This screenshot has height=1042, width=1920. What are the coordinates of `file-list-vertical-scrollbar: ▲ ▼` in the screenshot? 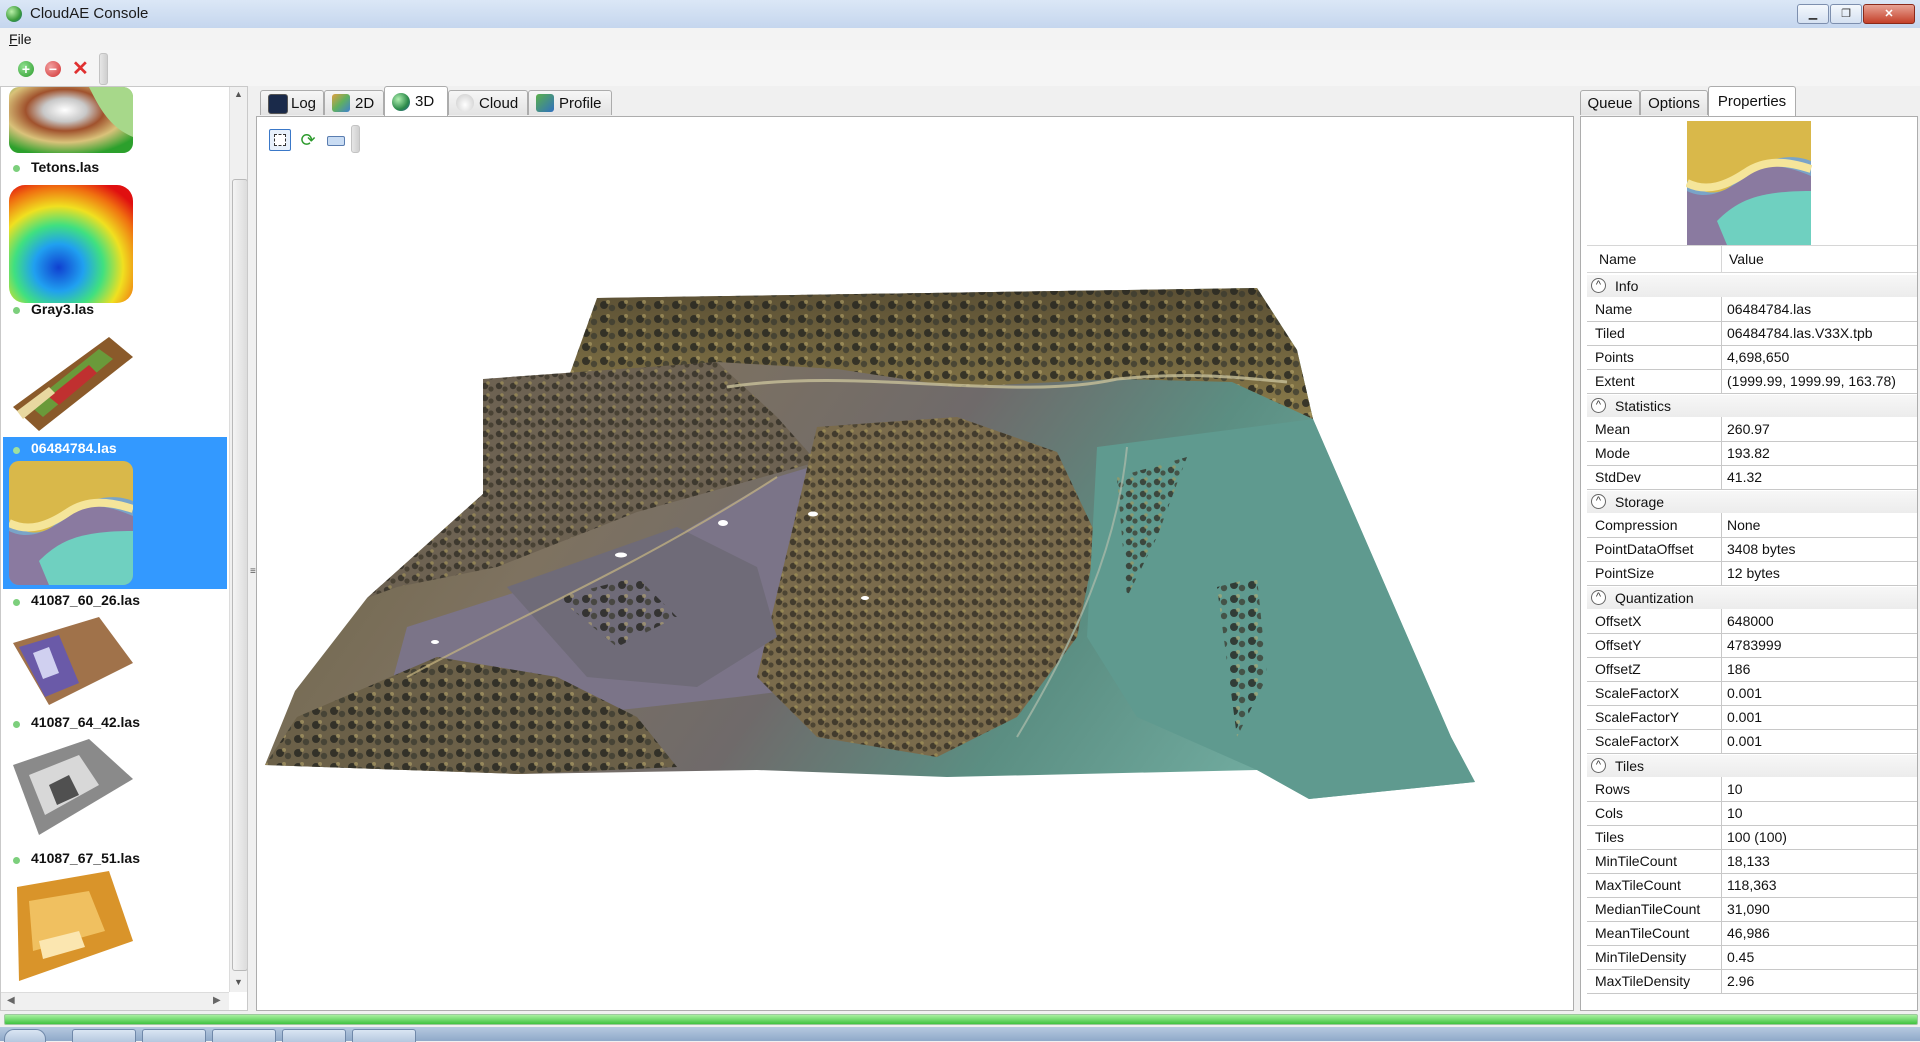 It's located at (238, 539).